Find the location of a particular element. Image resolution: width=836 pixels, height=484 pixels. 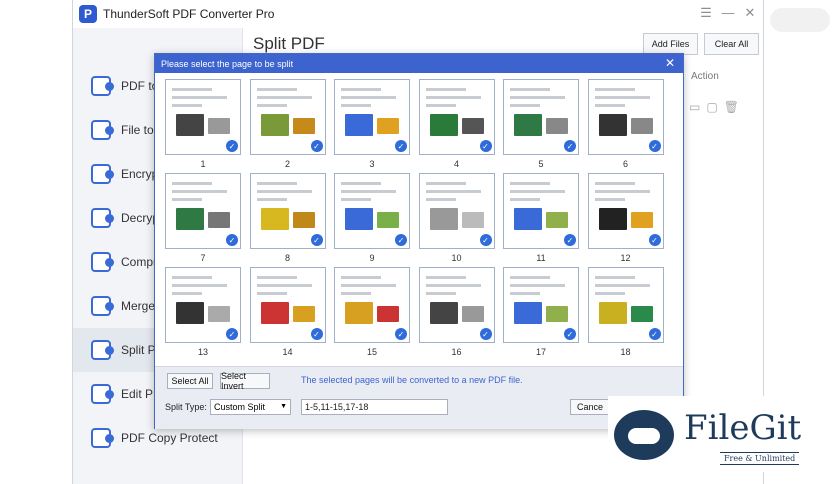

page-thumbnail-item: ✓ 10 is located at coordinates (456, 220).